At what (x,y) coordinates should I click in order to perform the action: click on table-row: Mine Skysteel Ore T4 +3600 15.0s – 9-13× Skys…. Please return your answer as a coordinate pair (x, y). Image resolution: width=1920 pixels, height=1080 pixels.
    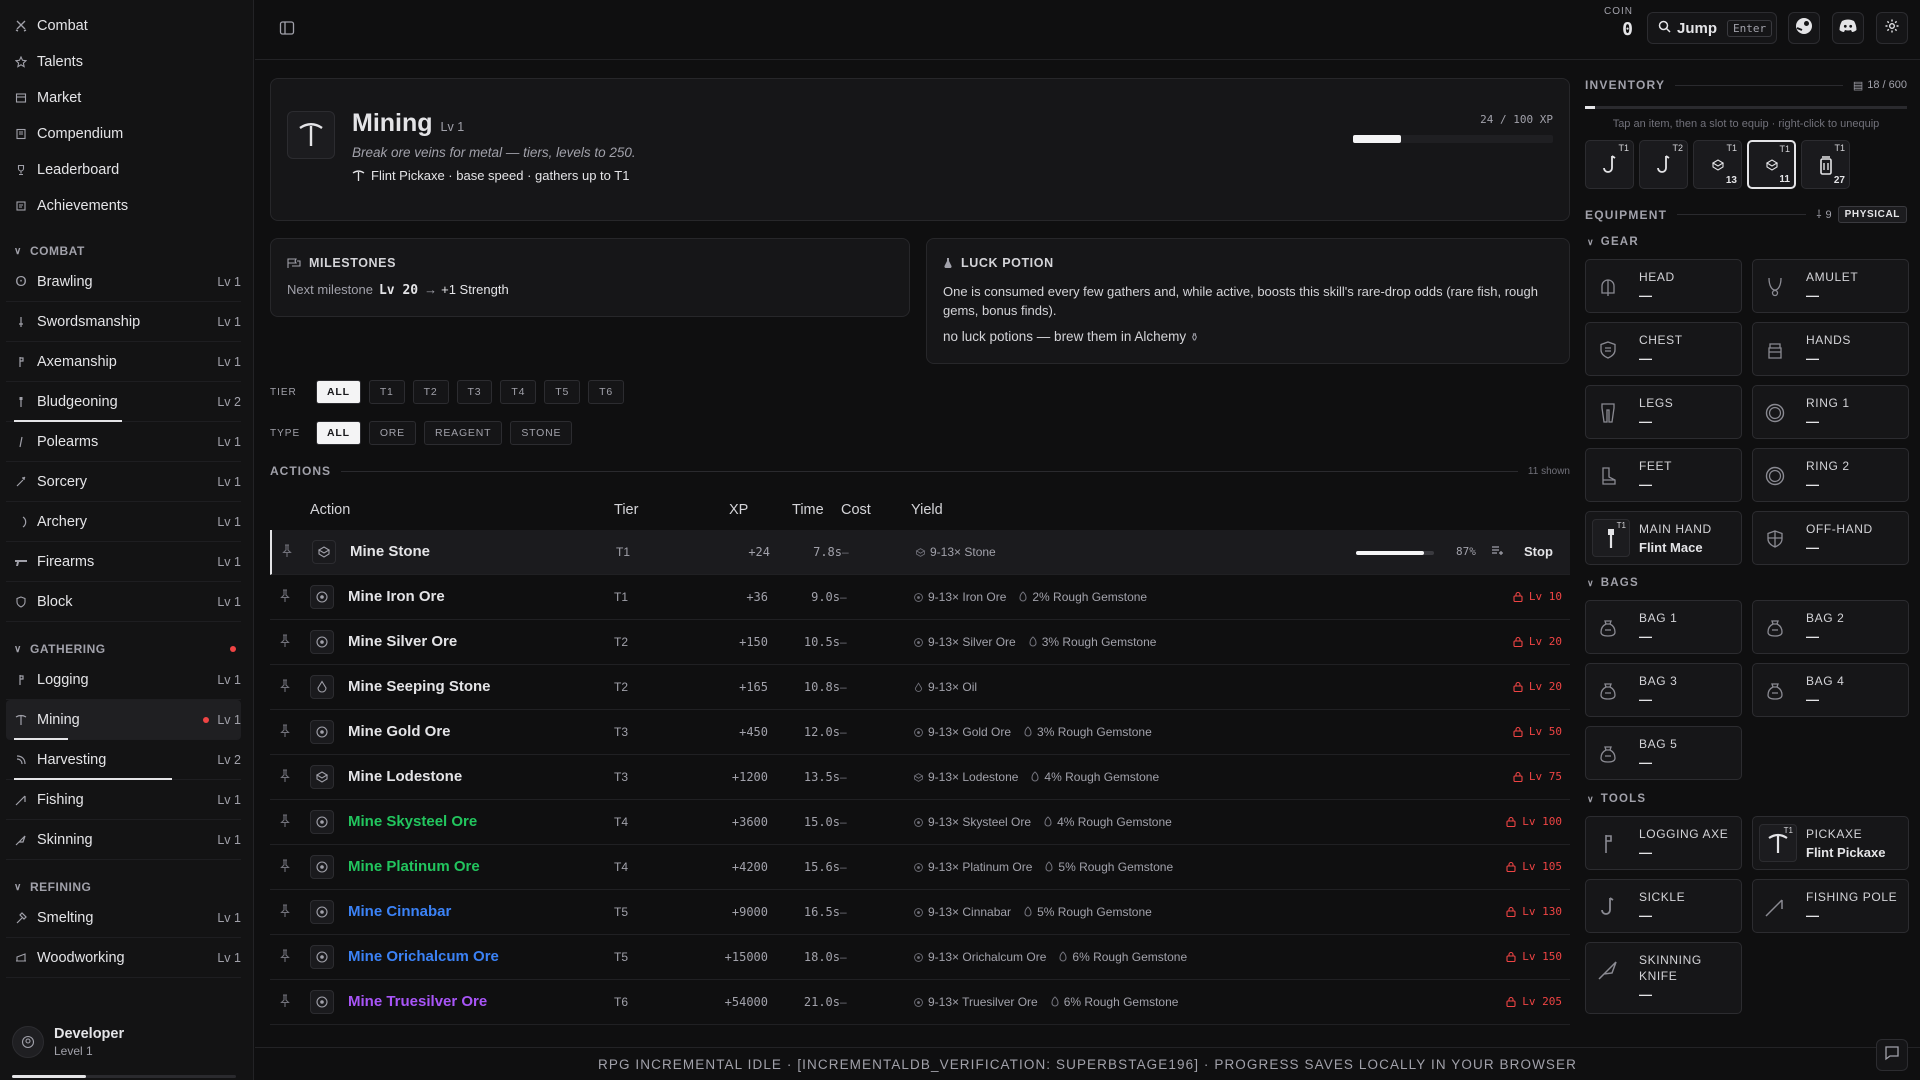
    Looking at the image, I should click on (920, 822).